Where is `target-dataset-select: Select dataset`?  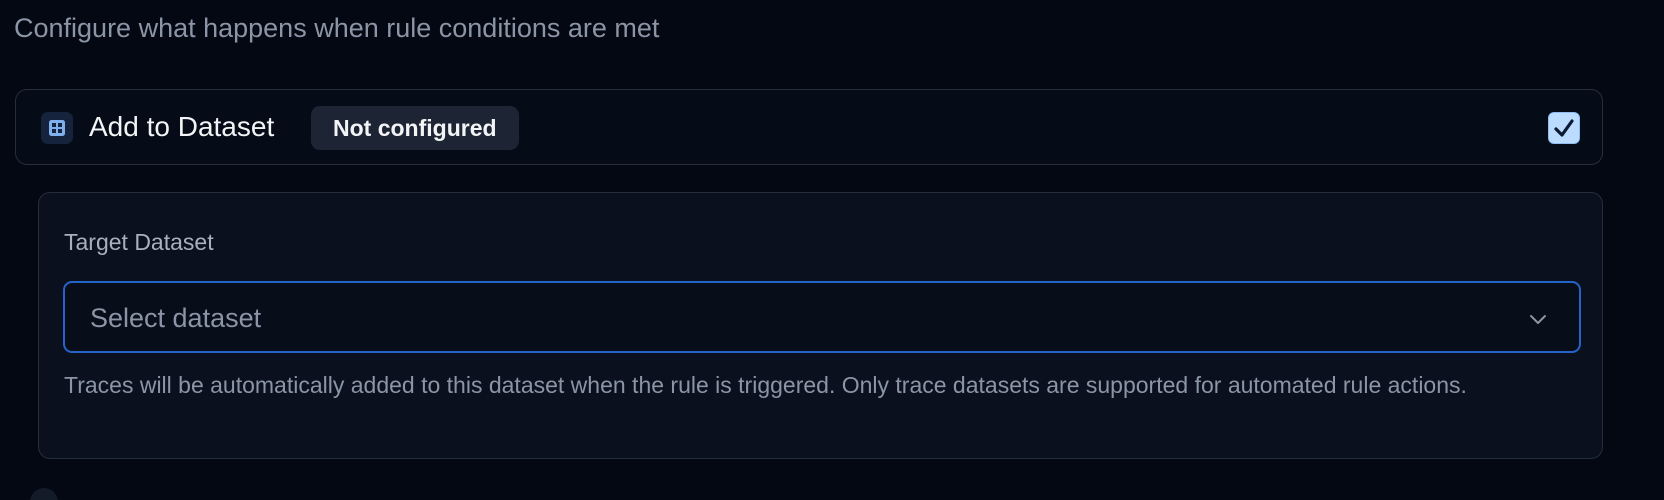 target-dataset-select: Select dataset is located at coordinates (822, 317).